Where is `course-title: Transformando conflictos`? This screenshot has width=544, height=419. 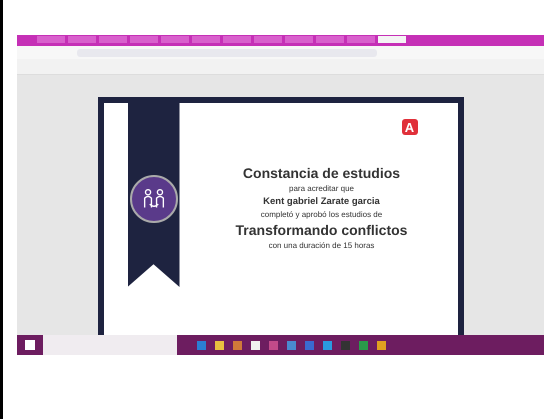
course-title: Transformando conflictos is located at coordinates (322, 230).